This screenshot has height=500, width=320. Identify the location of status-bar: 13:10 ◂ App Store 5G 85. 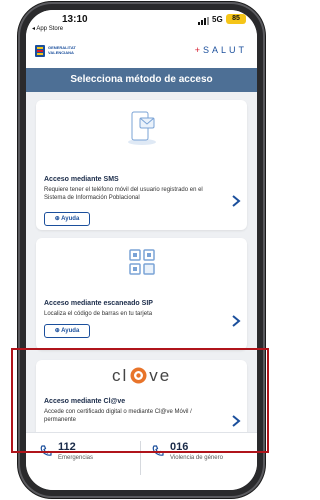
(141, 23).